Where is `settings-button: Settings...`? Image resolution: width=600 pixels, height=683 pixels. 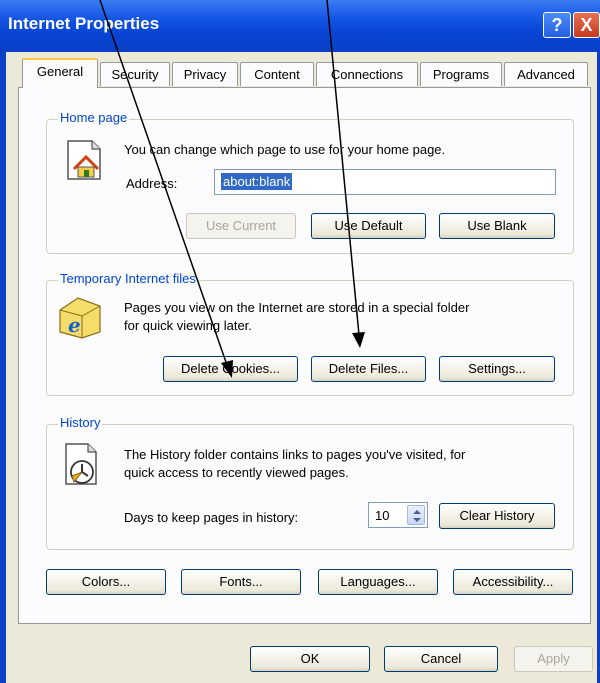
settings-button: Settings... is located at coordinates (497, 369).